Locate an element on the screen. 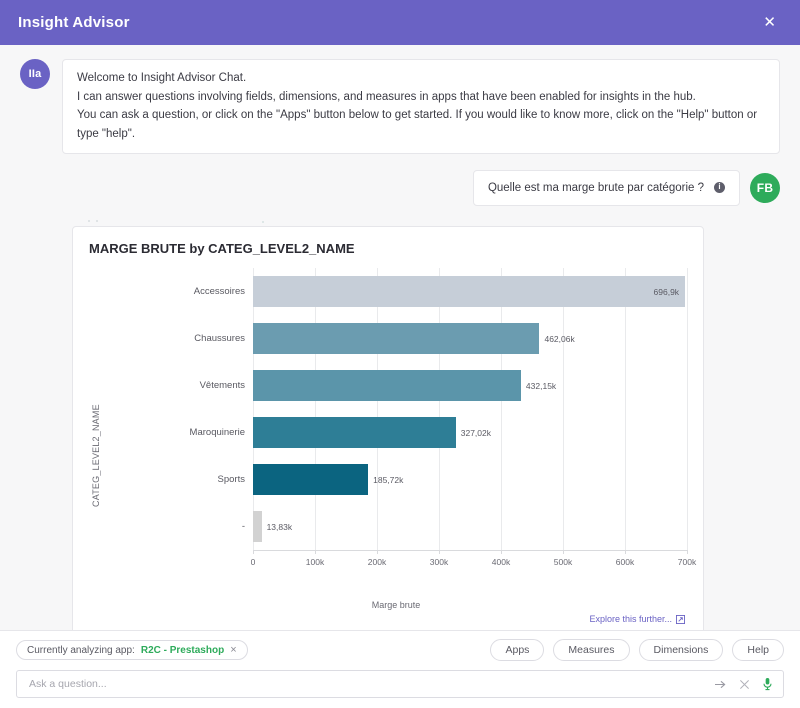 The image size is (800, 708). chart-bar-track: 462,06k is located at coordinates (470, 338).